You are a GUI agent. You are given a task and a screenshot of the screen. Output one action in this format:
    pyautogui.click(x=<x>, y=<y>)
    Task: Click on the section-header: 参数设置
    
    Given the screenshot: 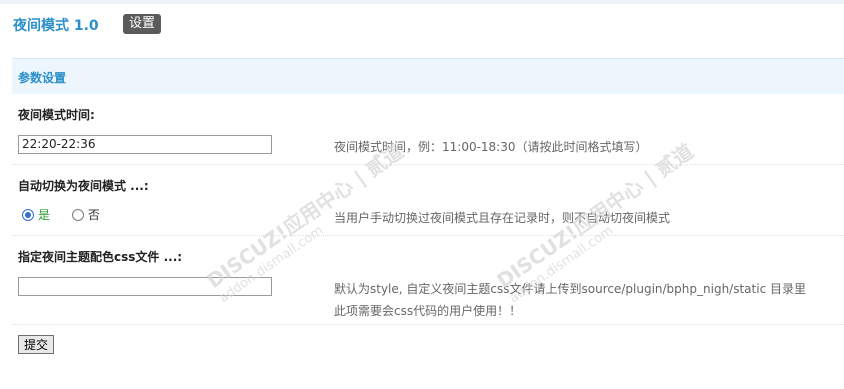 What is the action you would take?
    pyautogui.click(x=428, y=76)
    